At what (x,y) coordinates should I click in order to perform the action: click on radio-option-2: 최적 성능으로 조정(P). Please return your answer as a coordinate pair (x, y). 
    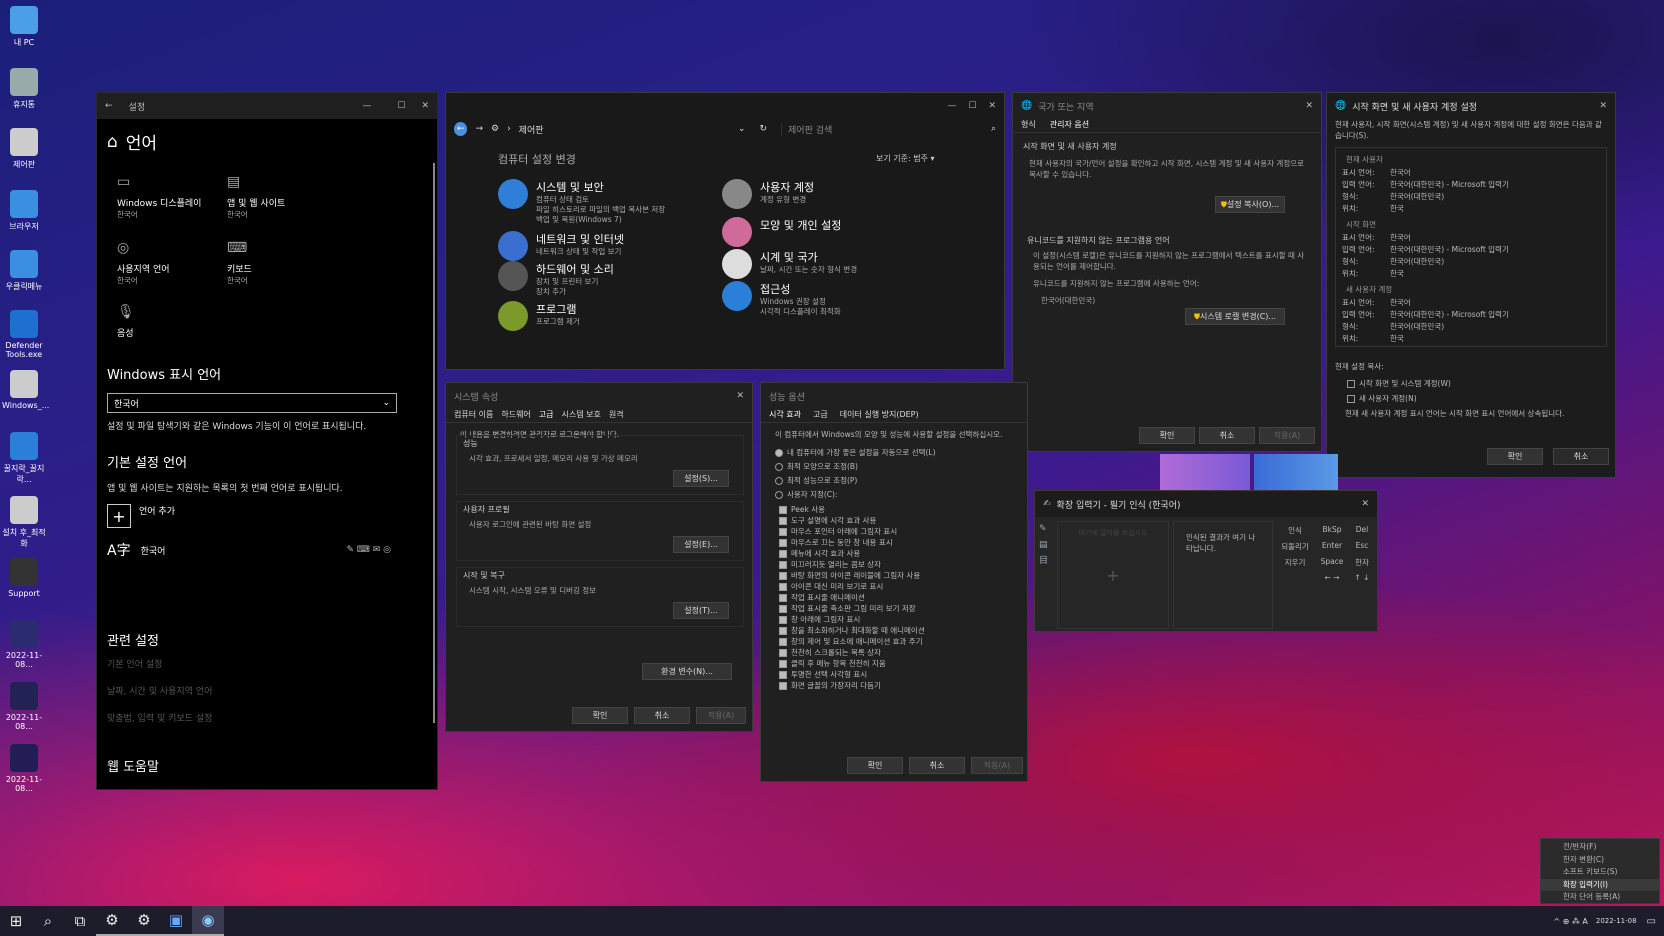
    Looking at the image, I should click on (894, 481).